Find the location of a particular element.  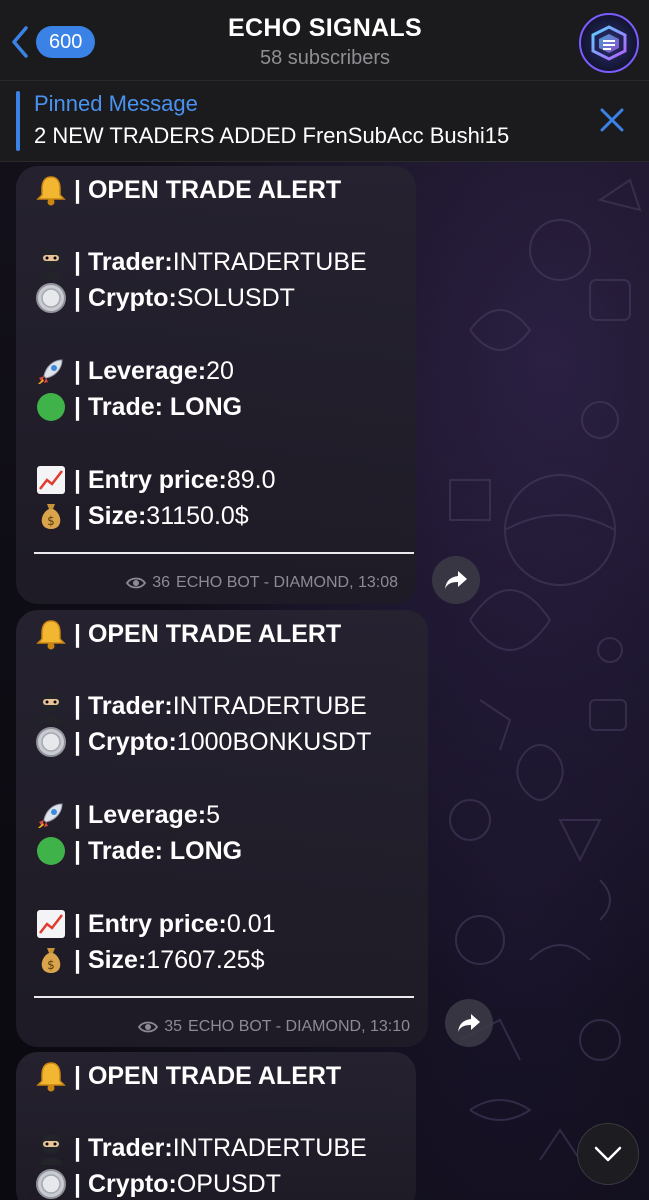

chevron-left-icon is located at coordinates (20, 42).